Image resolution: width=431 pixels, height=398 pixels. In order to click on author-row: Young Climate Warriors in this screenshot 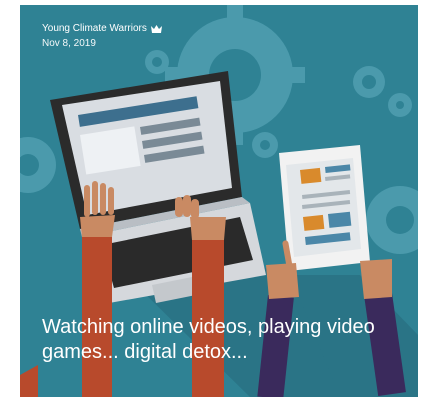, I will do `click(102, 29)`.